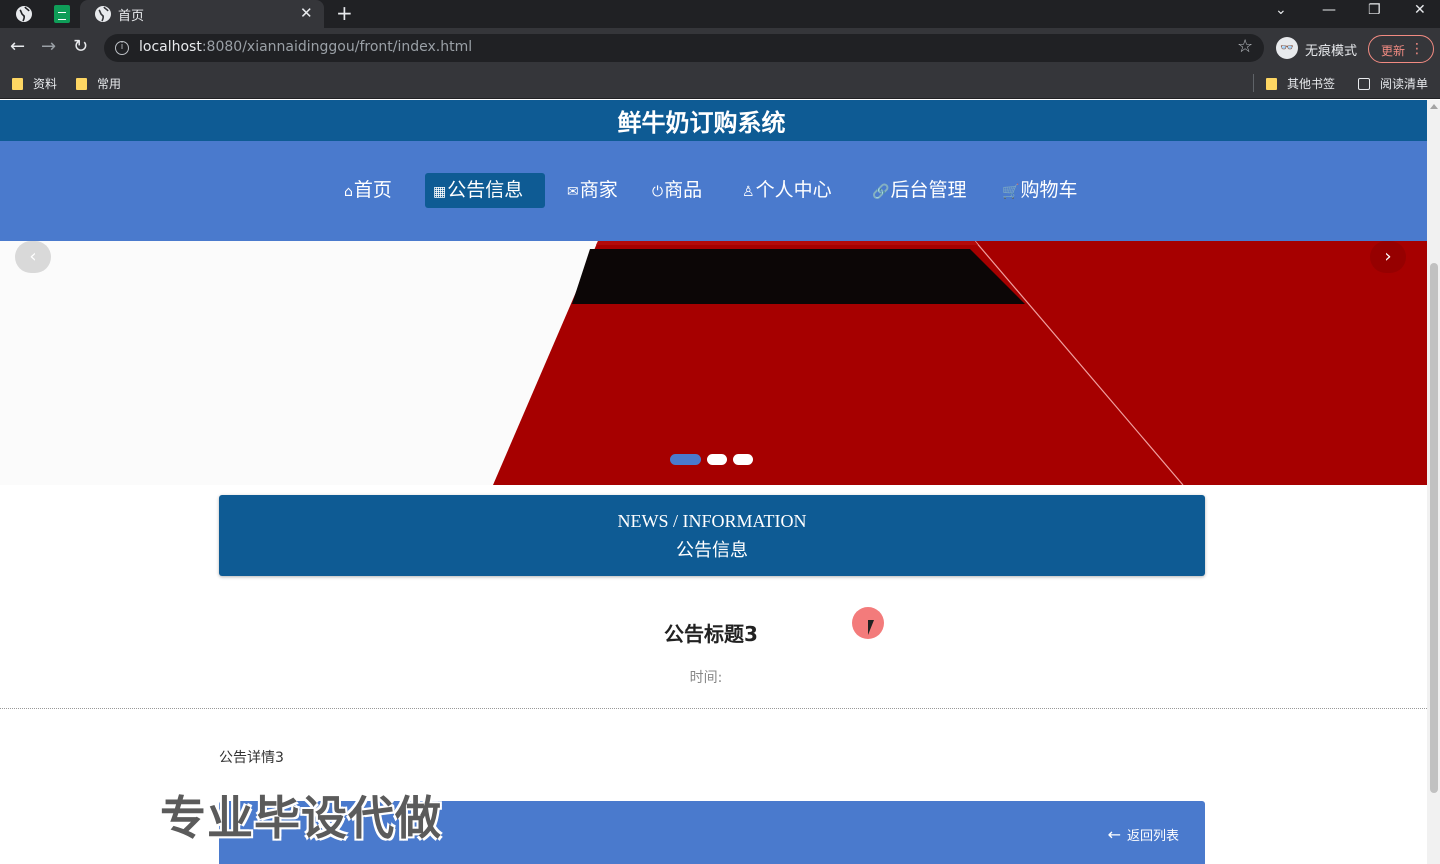 The image size is (1440, 864). Describe the element at coordinates (720, 83) in the screenshot. I see `bookmarks-bar: 资料 常用 其他书签 阅读清单` at that location.